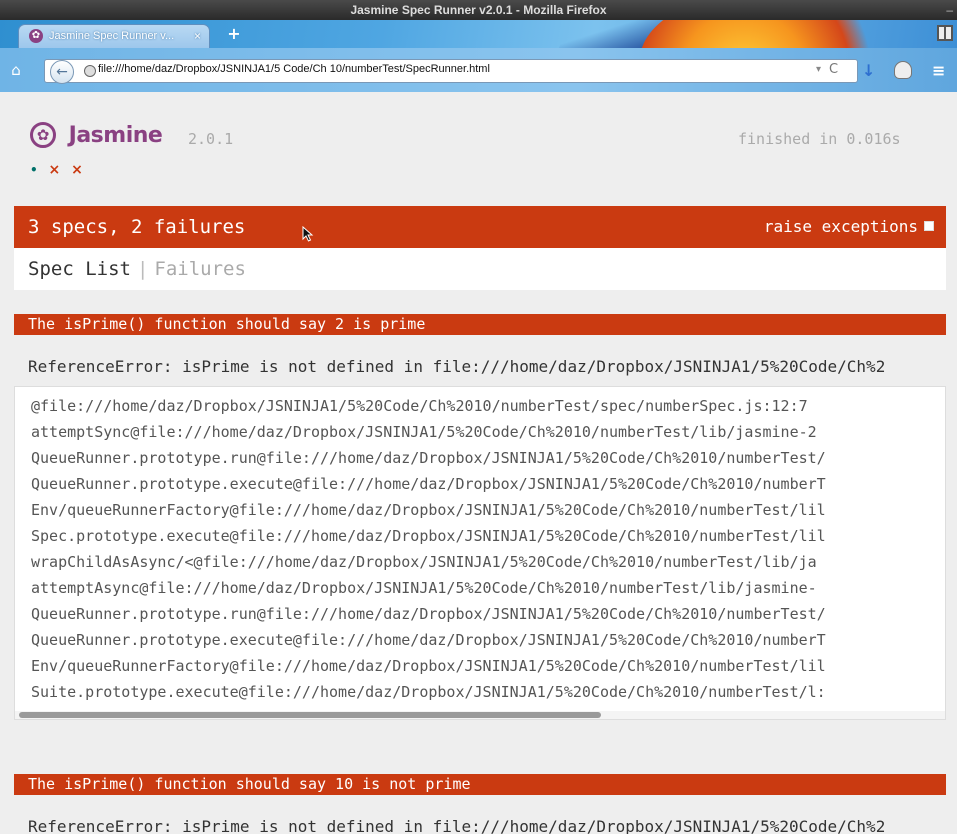  What do you see at coordinates (953, 463) in the screenshot?
I see `page-edge` at bounding box center [953, 463].